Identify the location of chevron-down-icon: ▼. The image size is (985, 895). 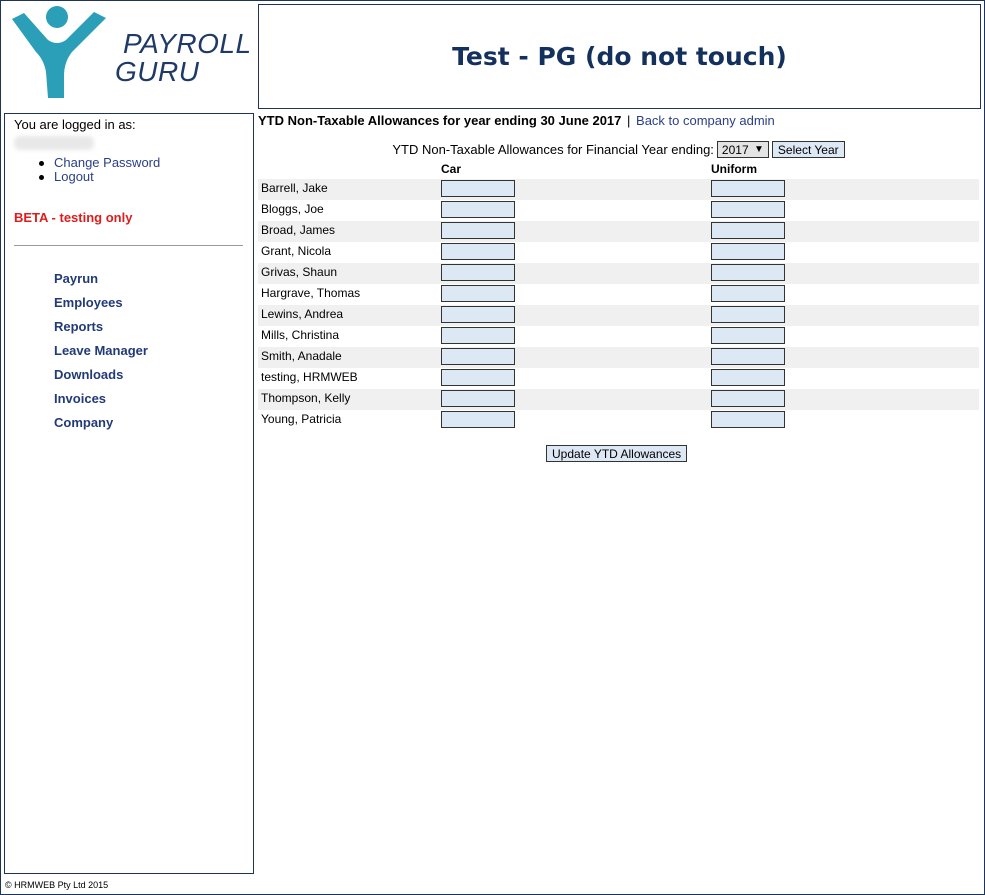
(759, 149).